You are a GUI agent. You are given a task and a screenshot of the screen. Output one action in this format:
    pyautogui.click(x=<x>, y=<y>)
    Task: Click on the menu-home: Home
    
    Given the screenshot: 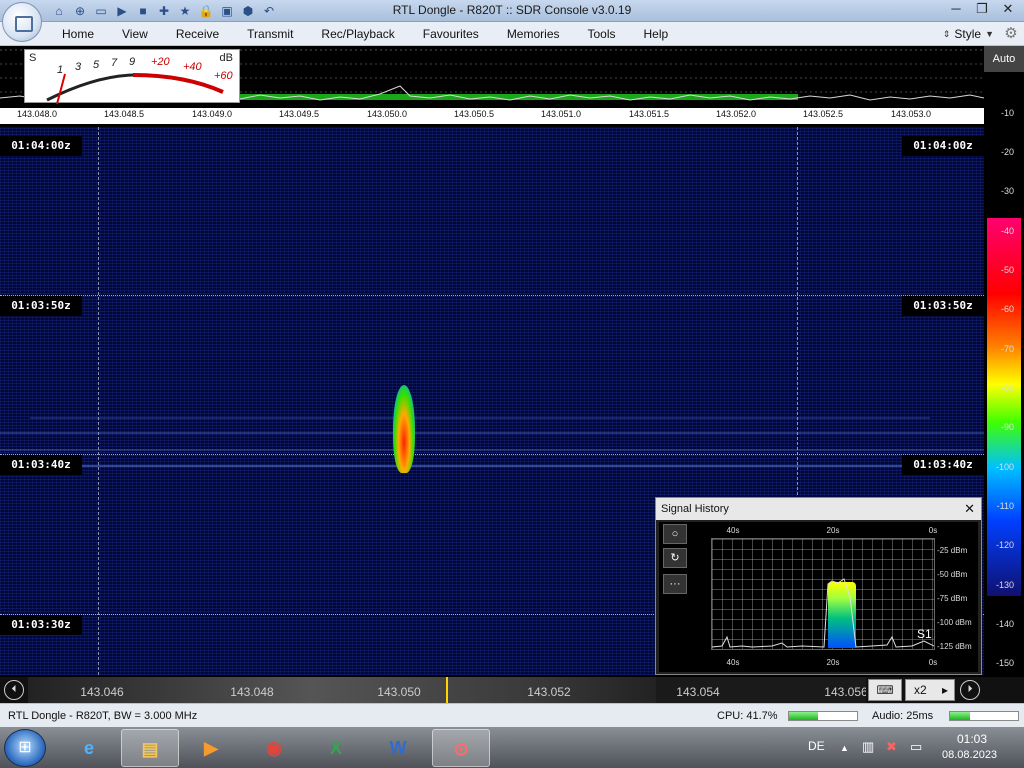 What is the action you would take?
    pyautogui.click(x=78, y=34)
    